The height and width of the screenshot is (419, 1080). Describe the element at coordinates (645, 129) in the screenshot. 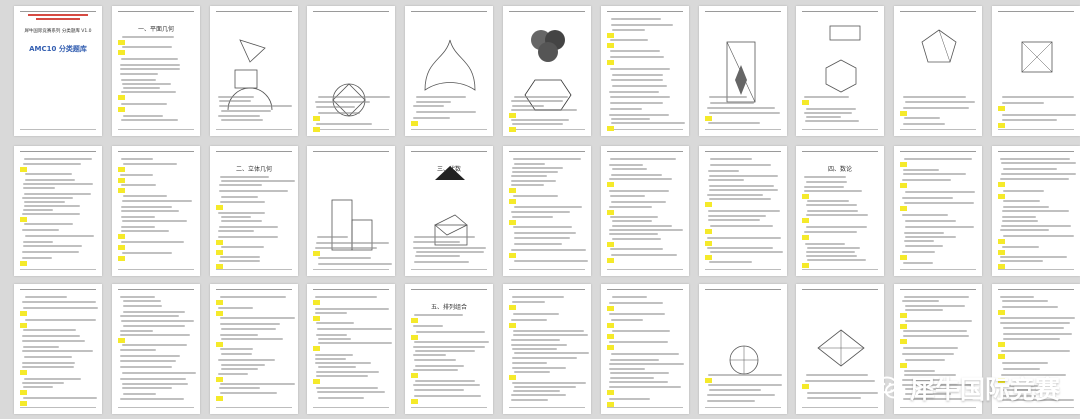

I see `page-footer-rule` at that location.